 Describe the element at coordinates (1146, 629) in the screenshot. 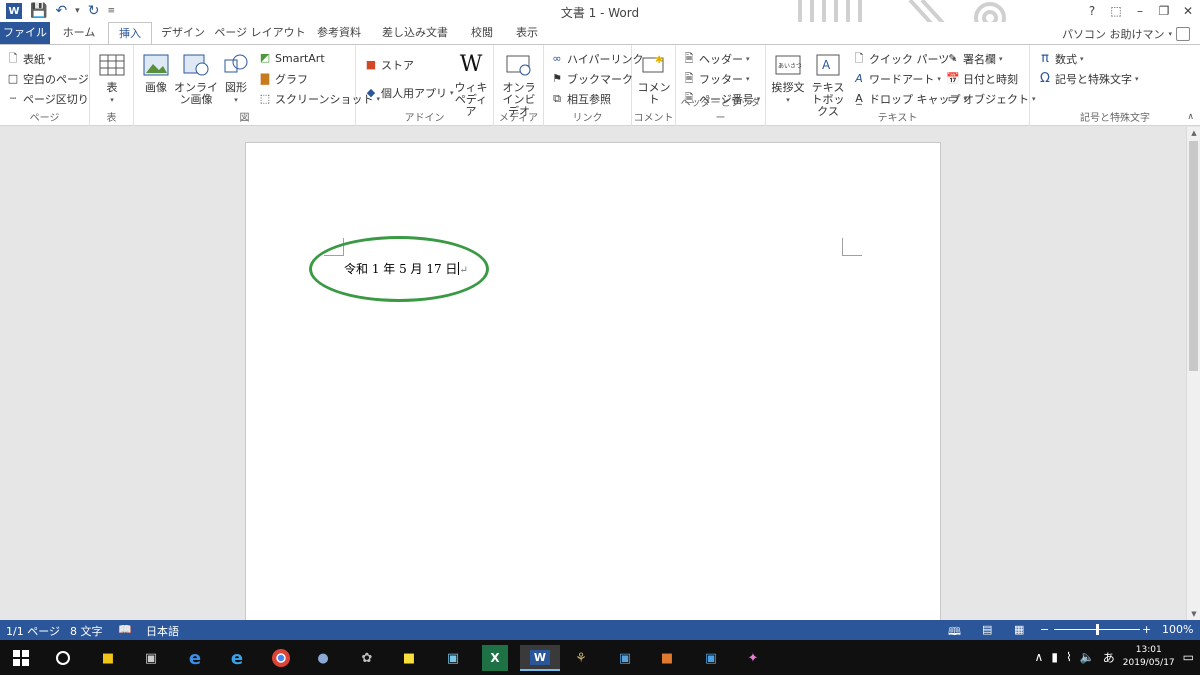

I see `zoom-in-icon: +` at that location.